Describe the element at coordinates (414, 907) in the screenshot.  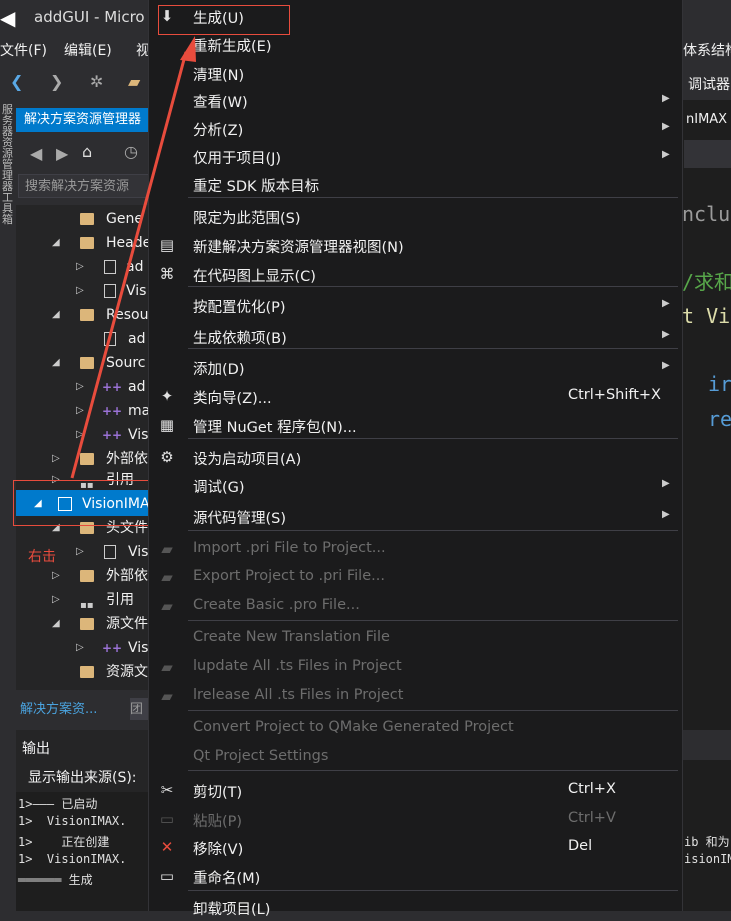
I see `menu-item: 卸载项目(L)` at that location.